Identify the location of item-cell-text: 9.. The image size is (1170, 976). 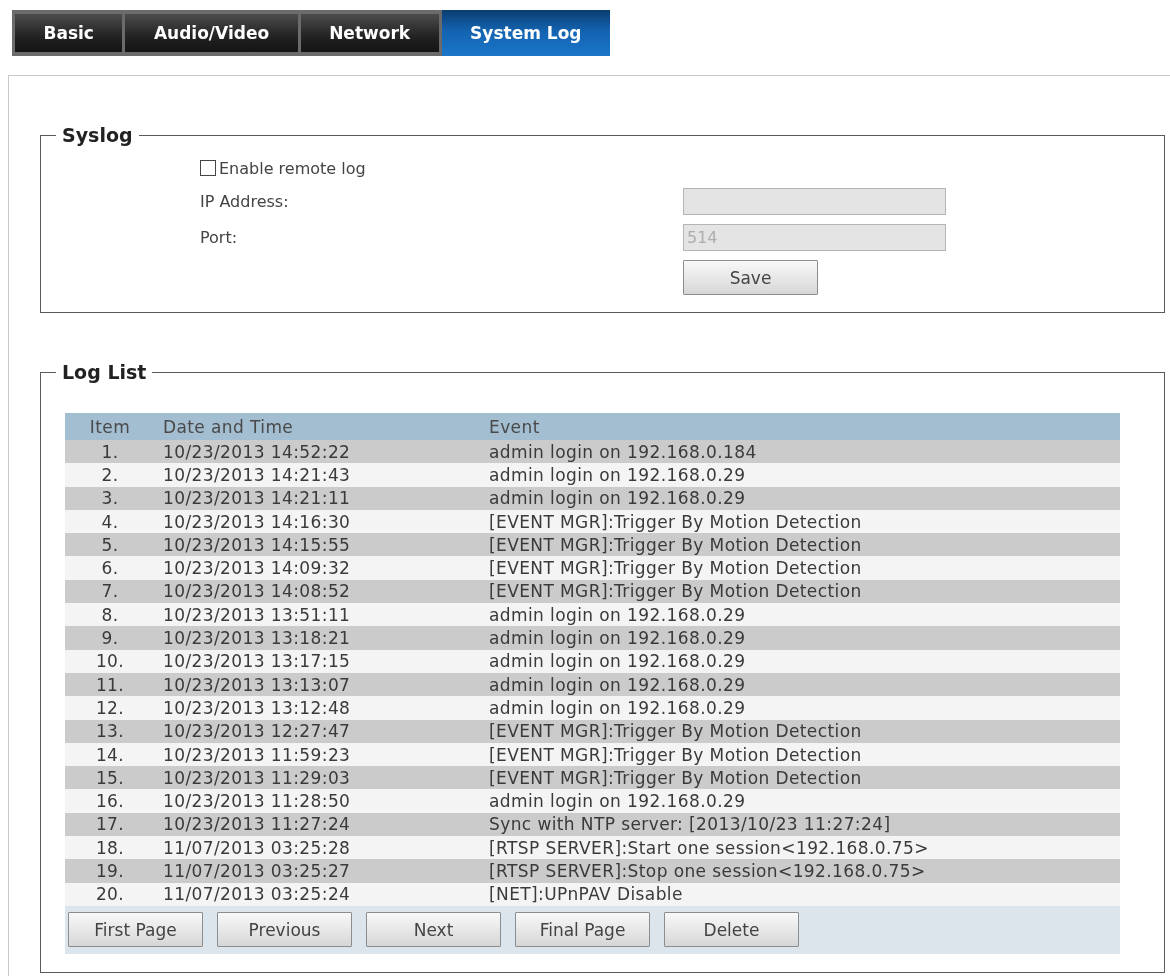
(110, 638).